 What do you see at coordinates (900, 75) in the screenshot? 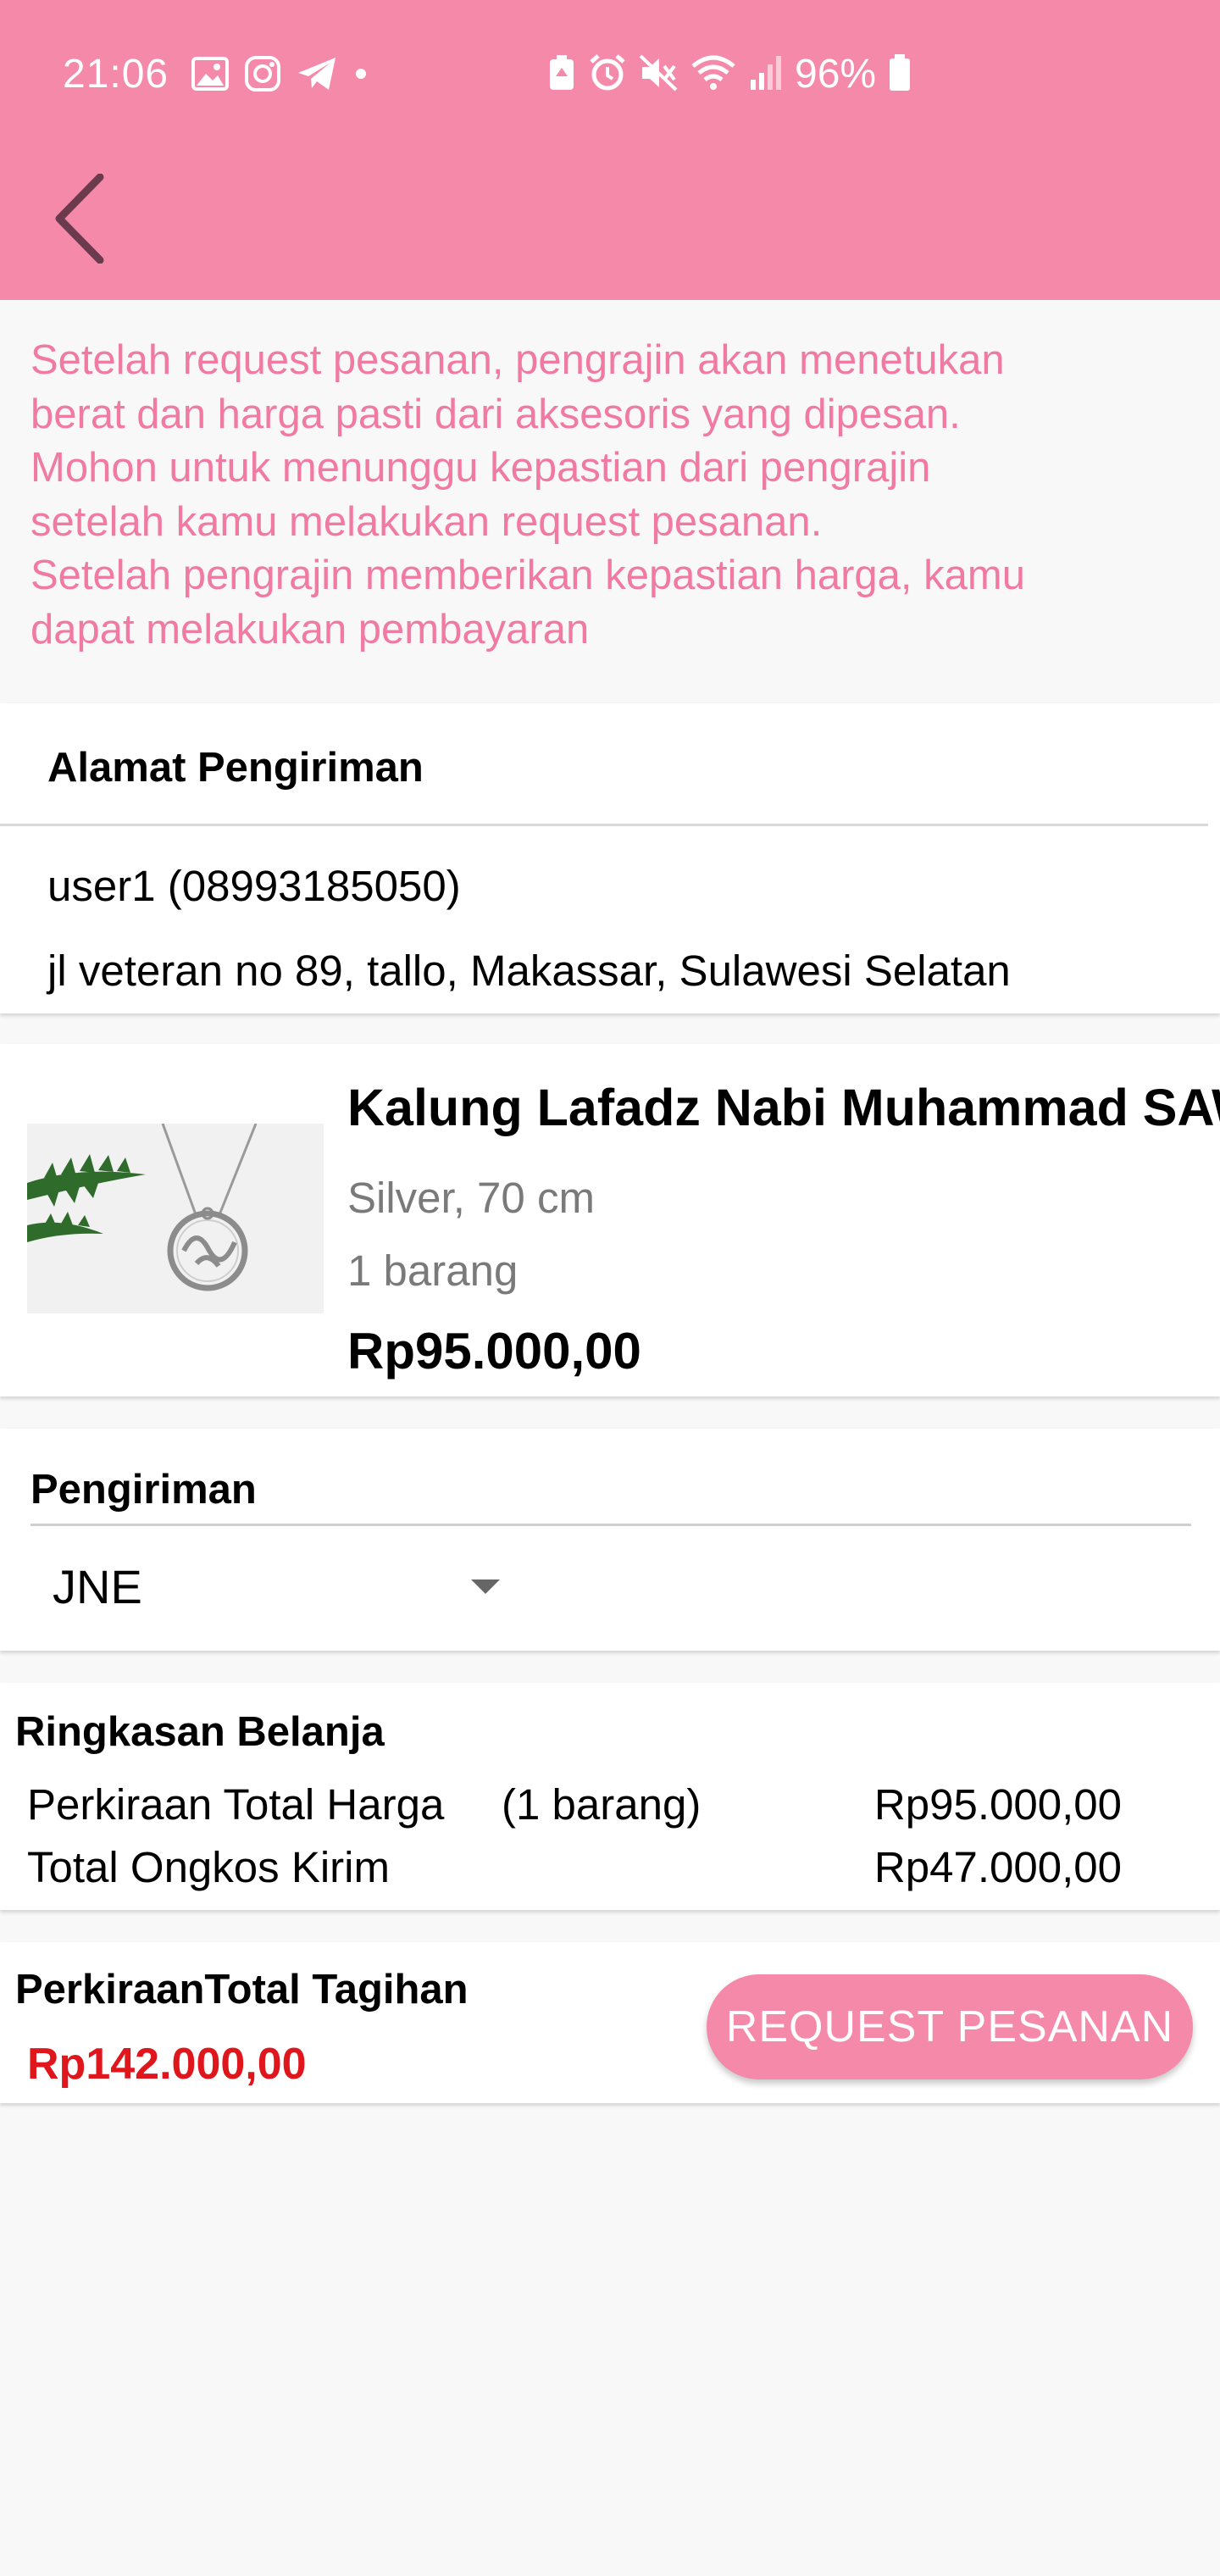
I see `battery-icon` at bounding box center [900, 75].